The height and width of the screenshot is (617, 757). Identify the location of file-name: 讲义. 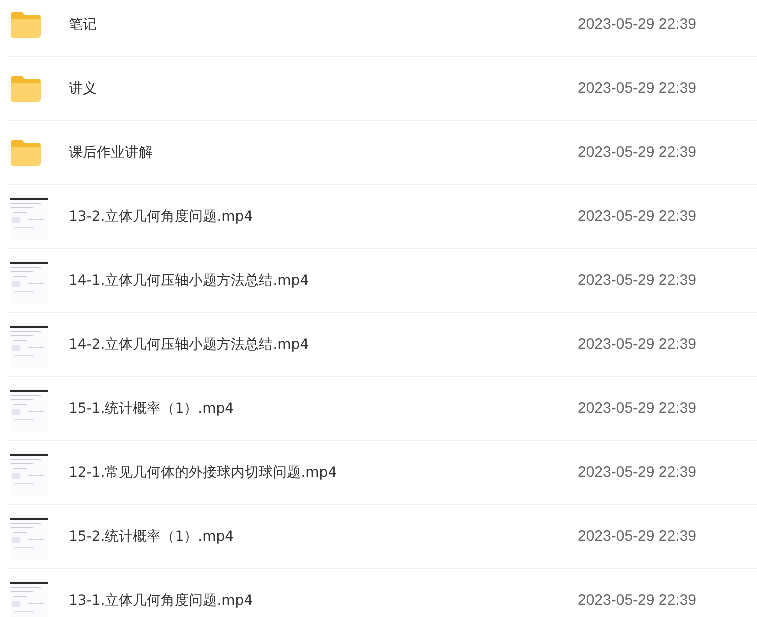
(323, 89).